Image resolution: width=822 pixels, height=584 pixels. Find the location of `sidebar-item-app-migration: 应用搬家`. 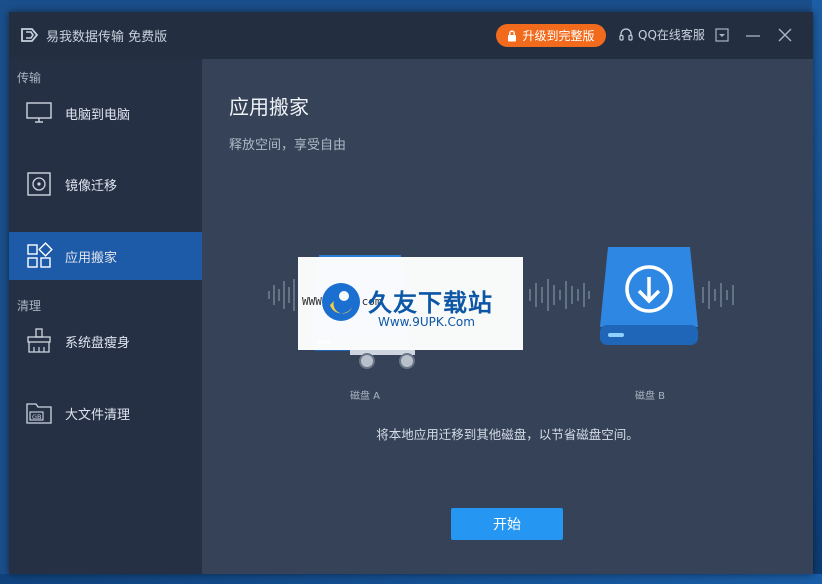

sidebar-item-app-migration: 应用搬家 is located at coordinates (105, 256).